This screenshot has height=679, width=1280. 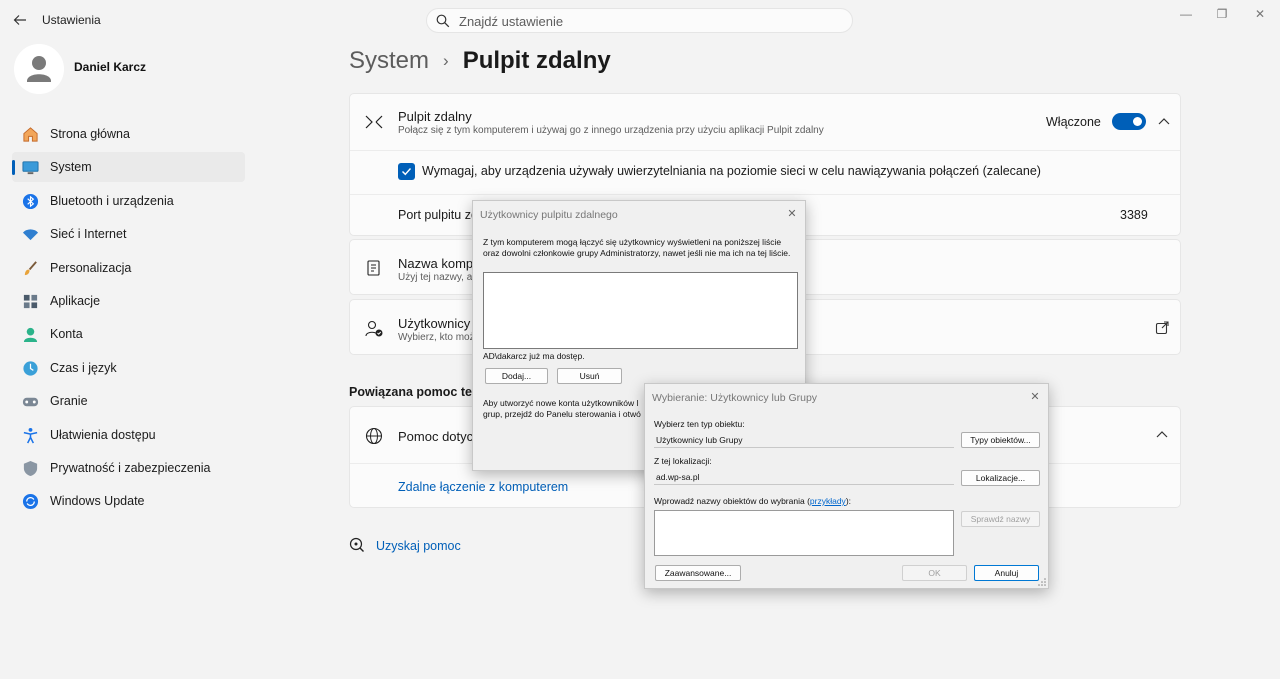 I want to click on location-label: Z tej lokalizacji:, so click(x=683, y=461).